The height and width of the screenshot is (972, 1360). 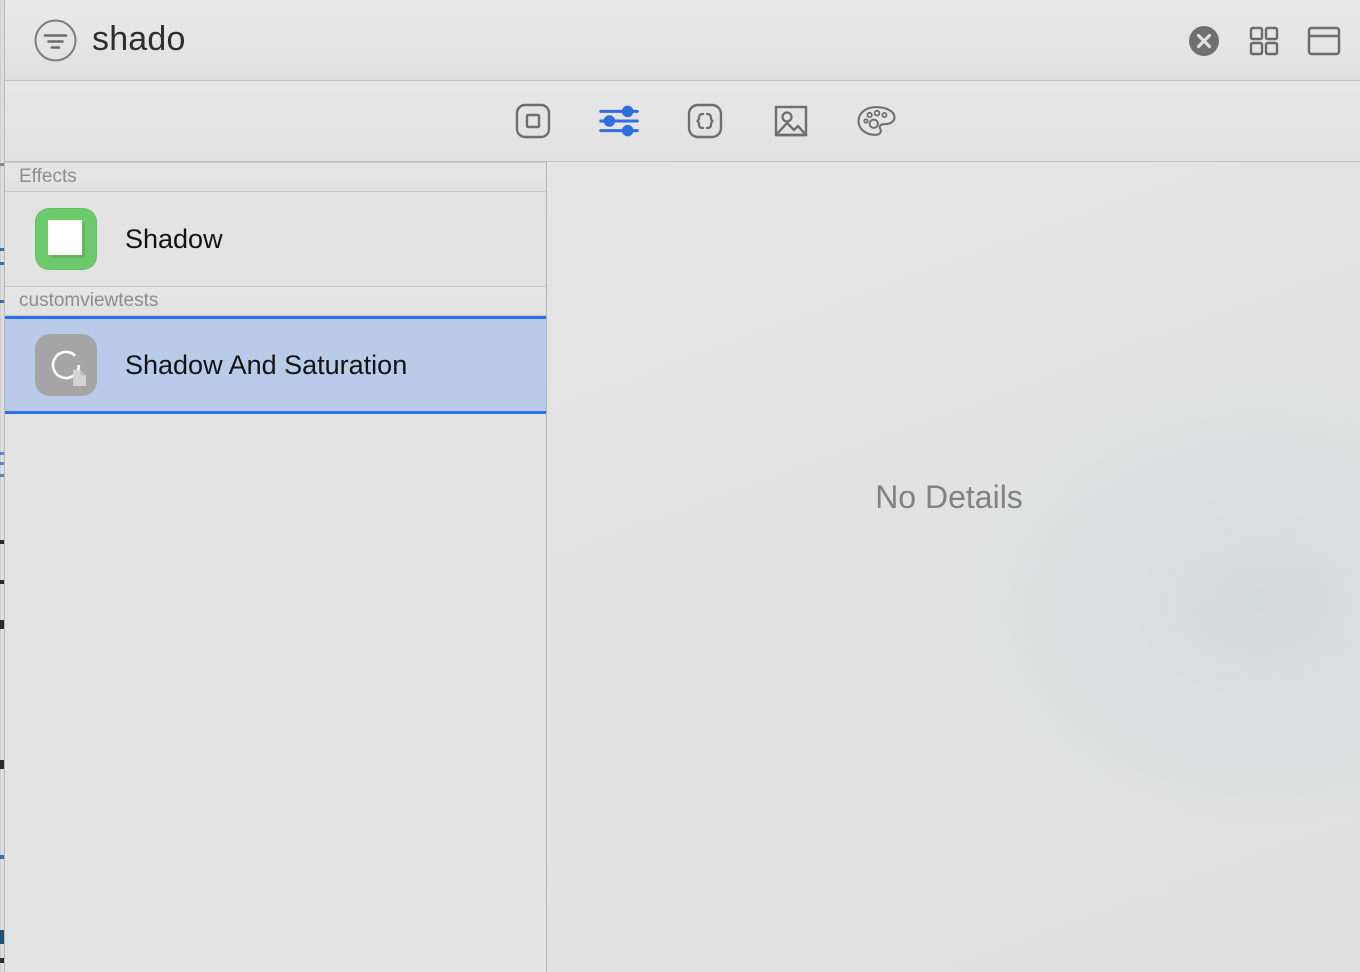 What do you see at coordinates (275, 239) in the screenshot?
I see `sidebar-item-shadow: Shadow` at bounding box center [275, 239].